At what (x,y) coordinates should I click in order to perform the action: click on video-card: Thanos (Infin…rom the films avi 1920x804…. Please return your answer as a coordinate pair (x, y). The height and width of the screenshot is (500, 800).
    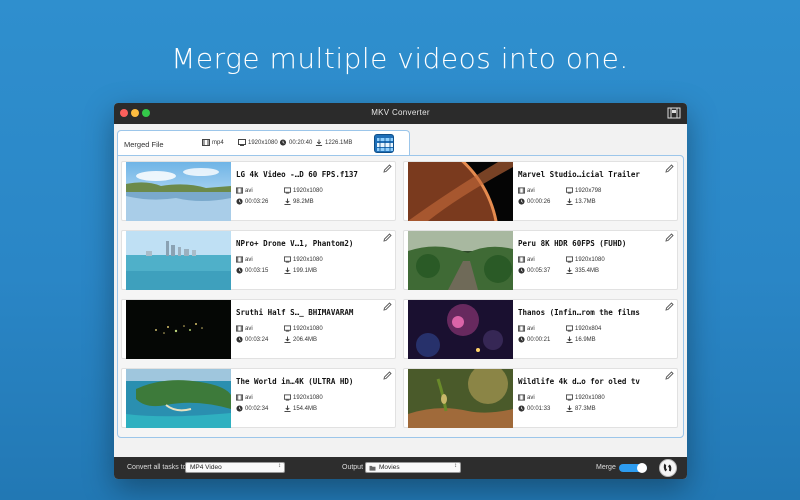
    Looking at the image, I should click on (540, 329).